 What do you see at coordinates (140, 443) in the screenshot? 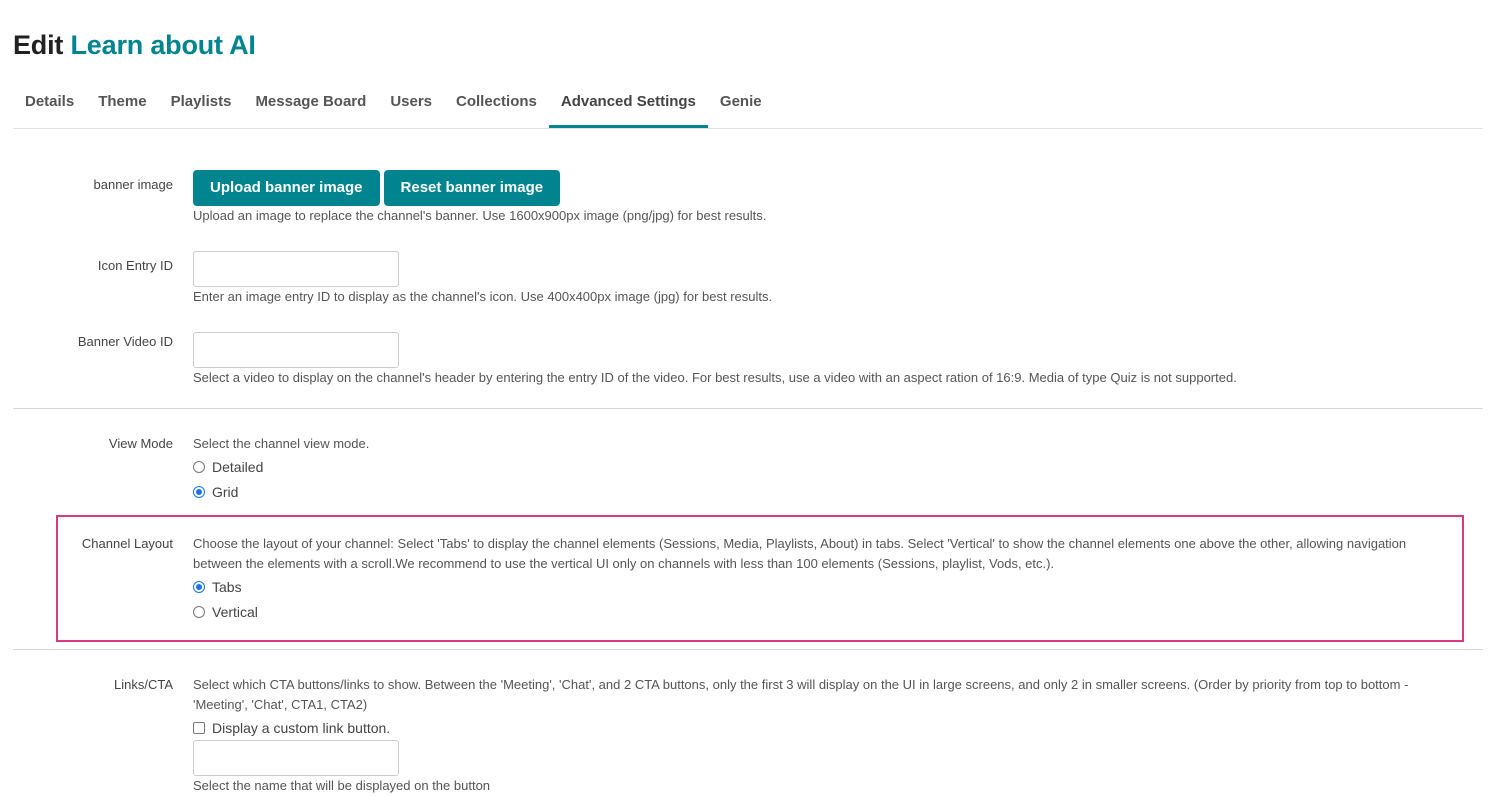
I see `view-mode-label: View Mode` at bounding box center [140, 443].